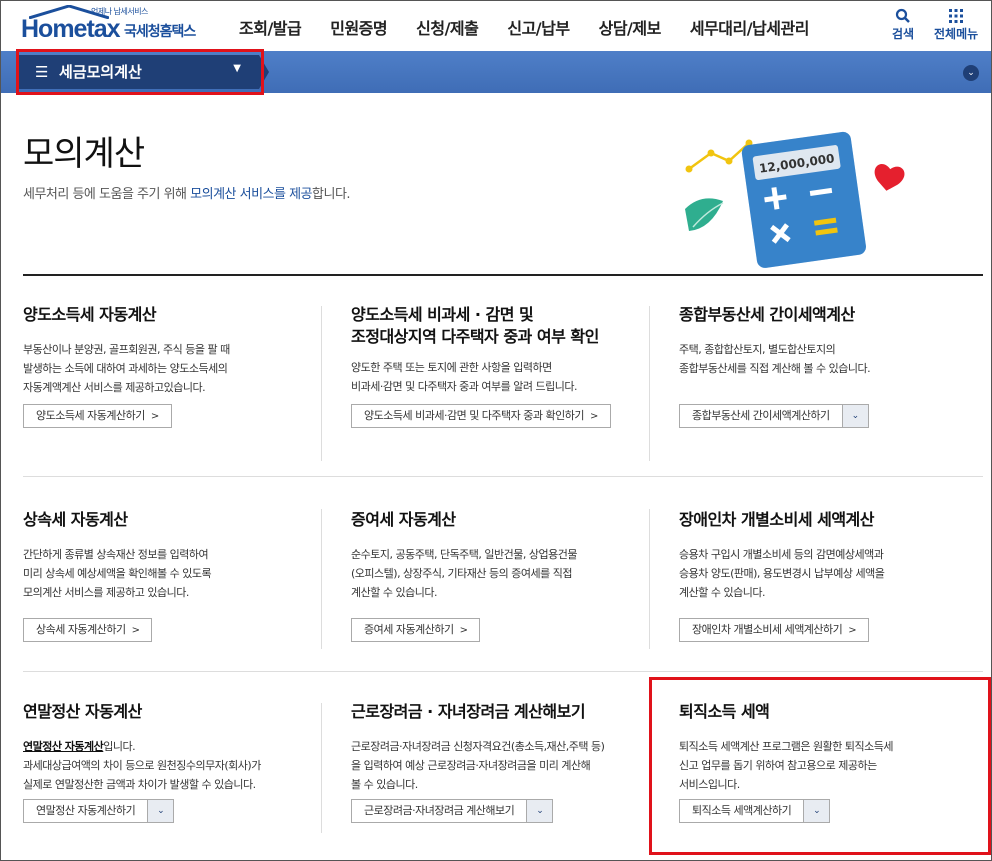  What do you see at coordinates (630, 27) in the screenshot?
I see `nav-item-consult: 상담/제보` at bounding box center [630, 27].